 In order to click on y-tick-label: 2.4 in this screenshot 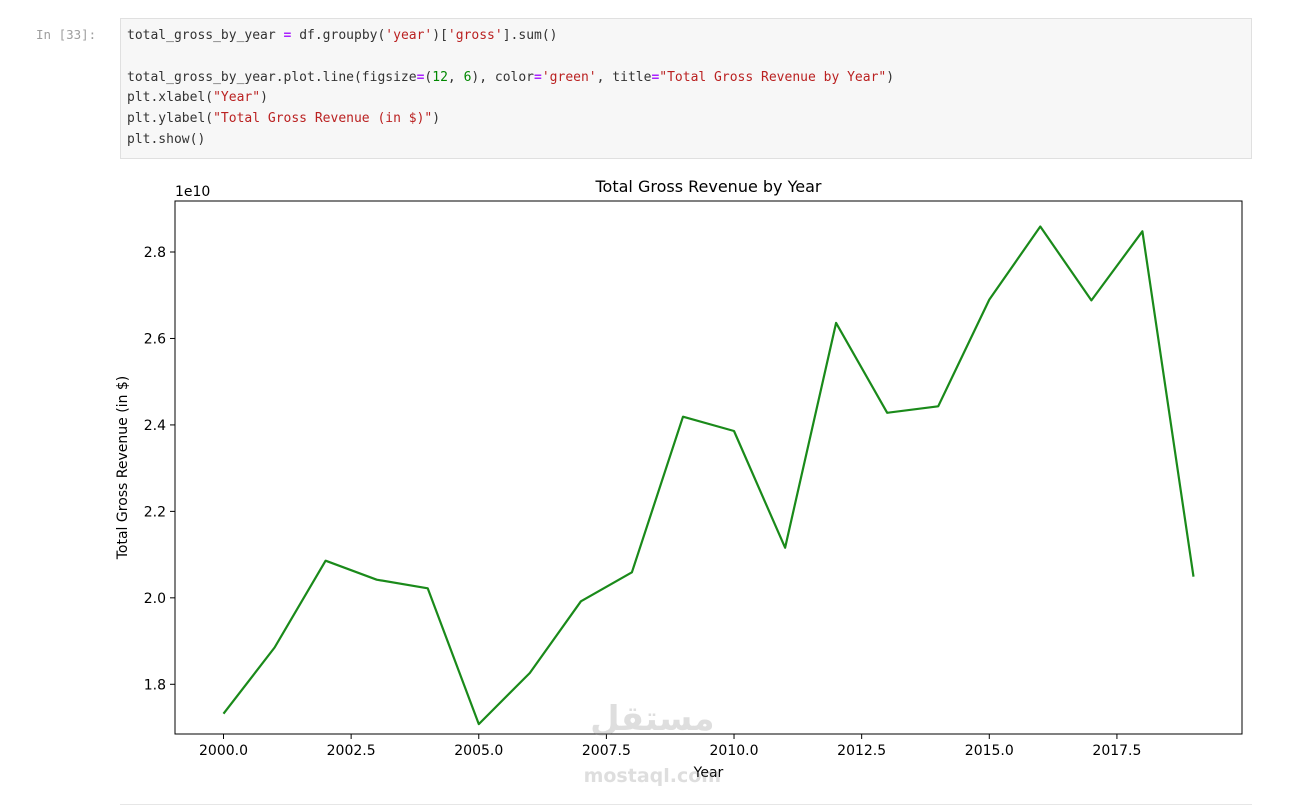, I will do `click(155, 426)`.